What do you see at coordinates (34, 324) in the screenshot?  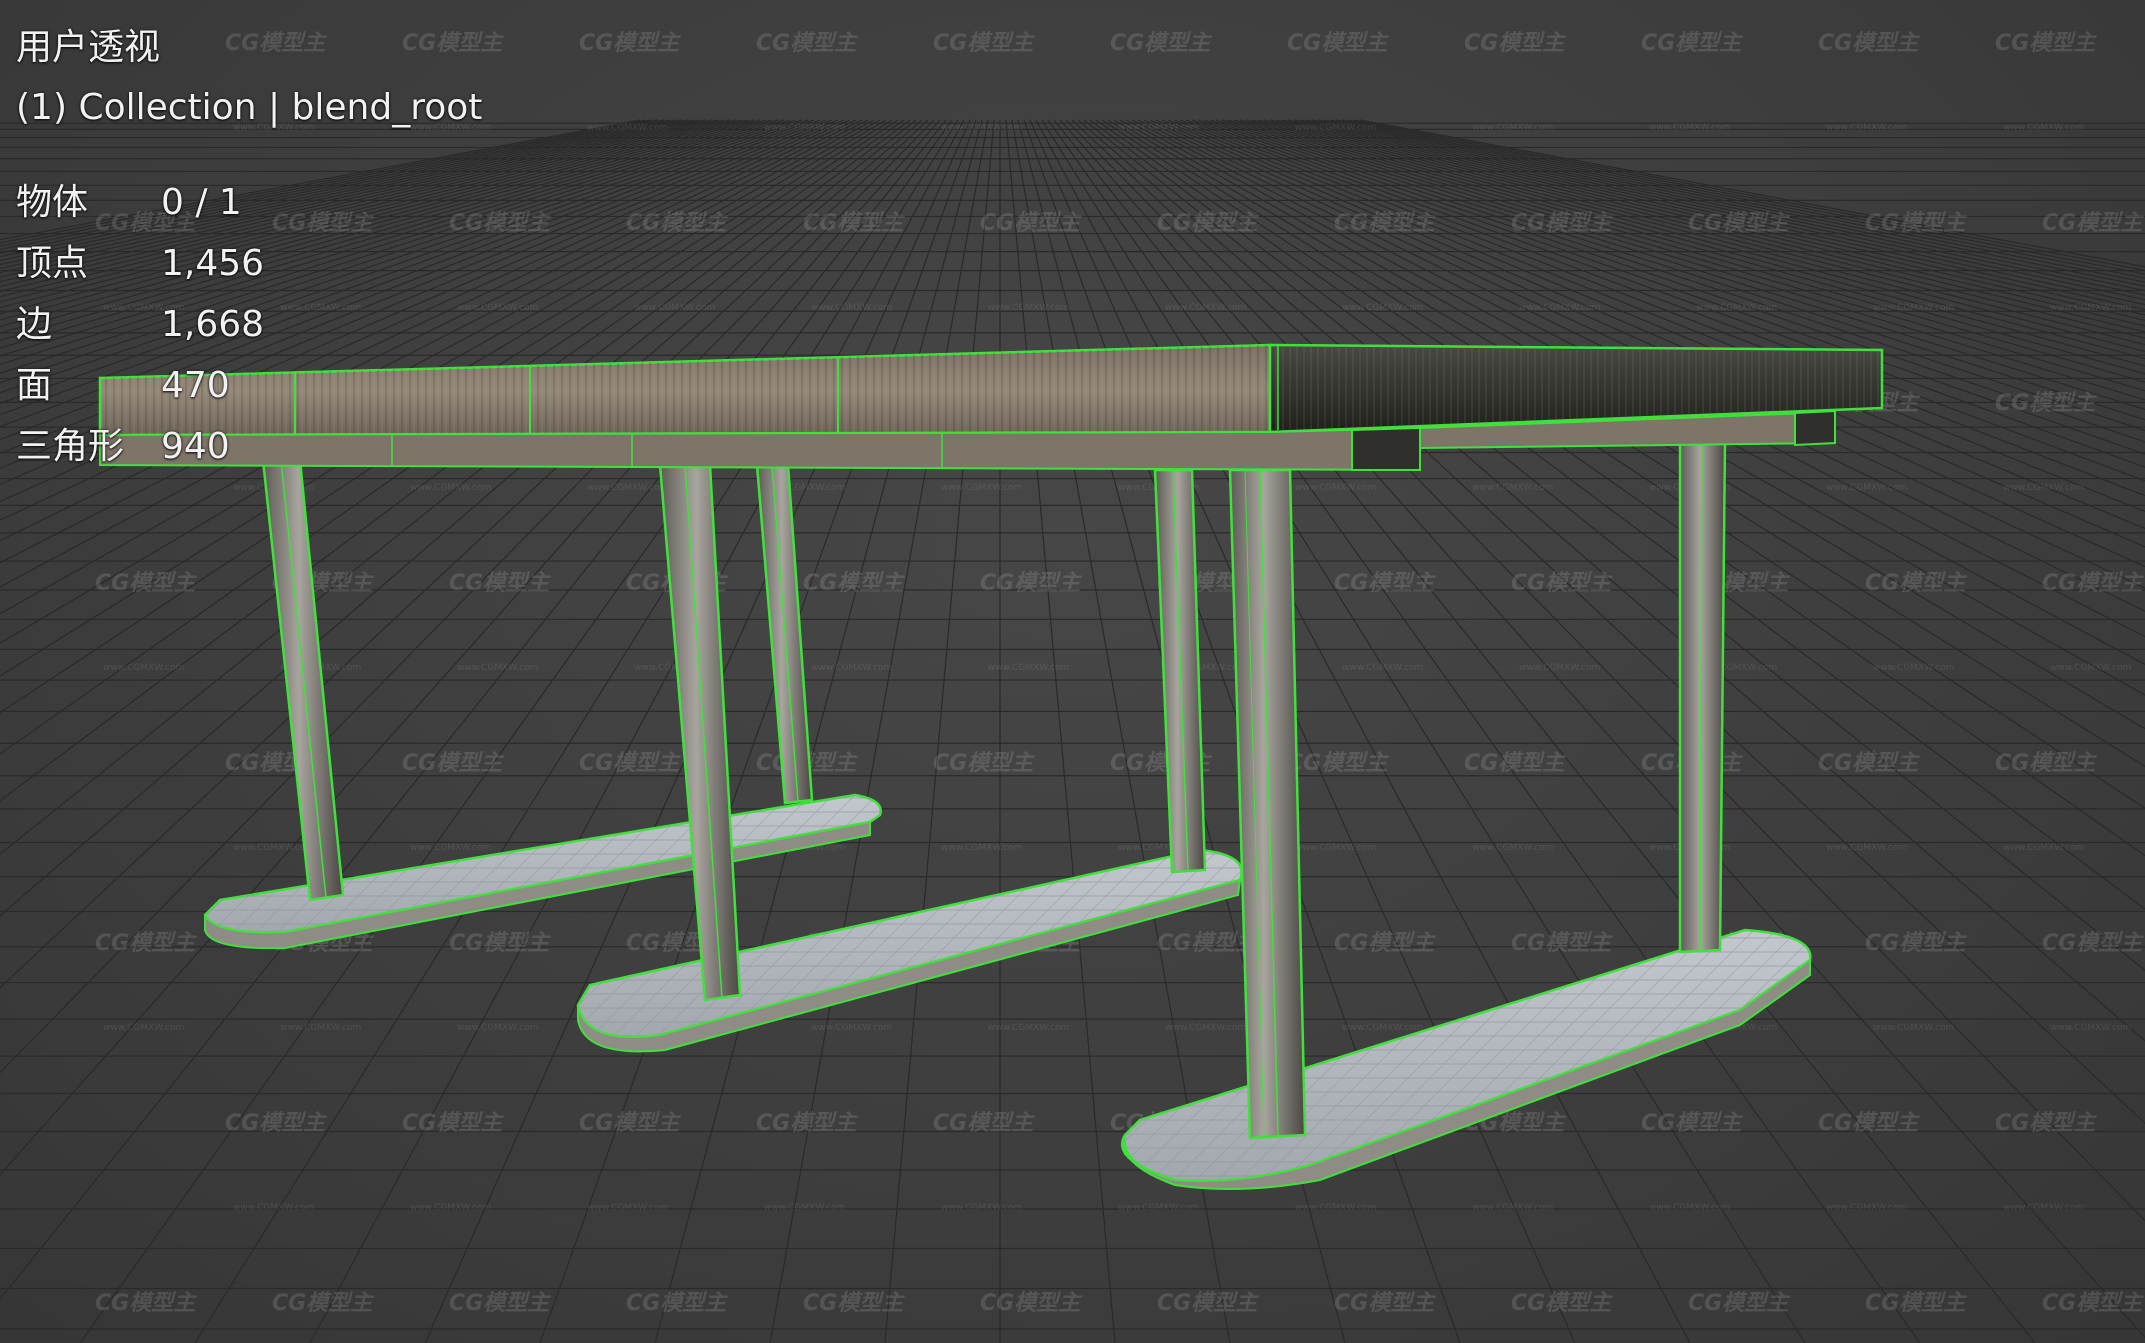 I see `stat-label: 边` at bounding box center [34, 324].